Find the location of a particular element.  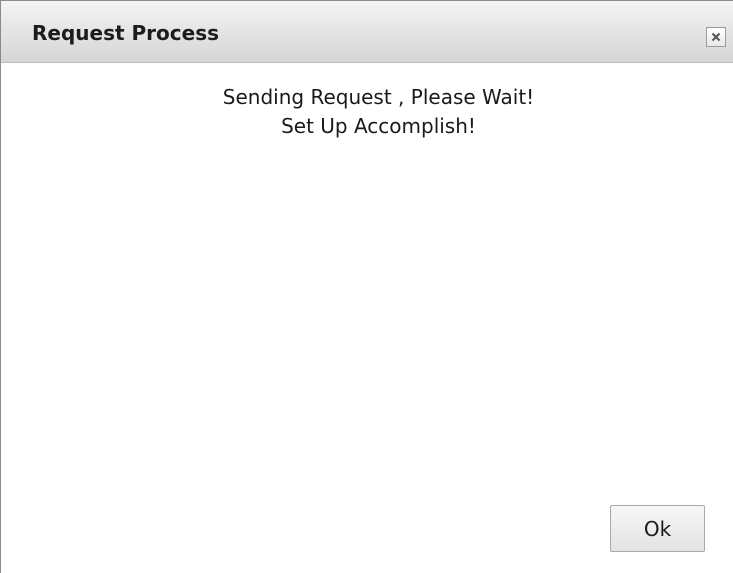

status-message-complete: Set Up Accomplish! is located at coordinates (378, 126).